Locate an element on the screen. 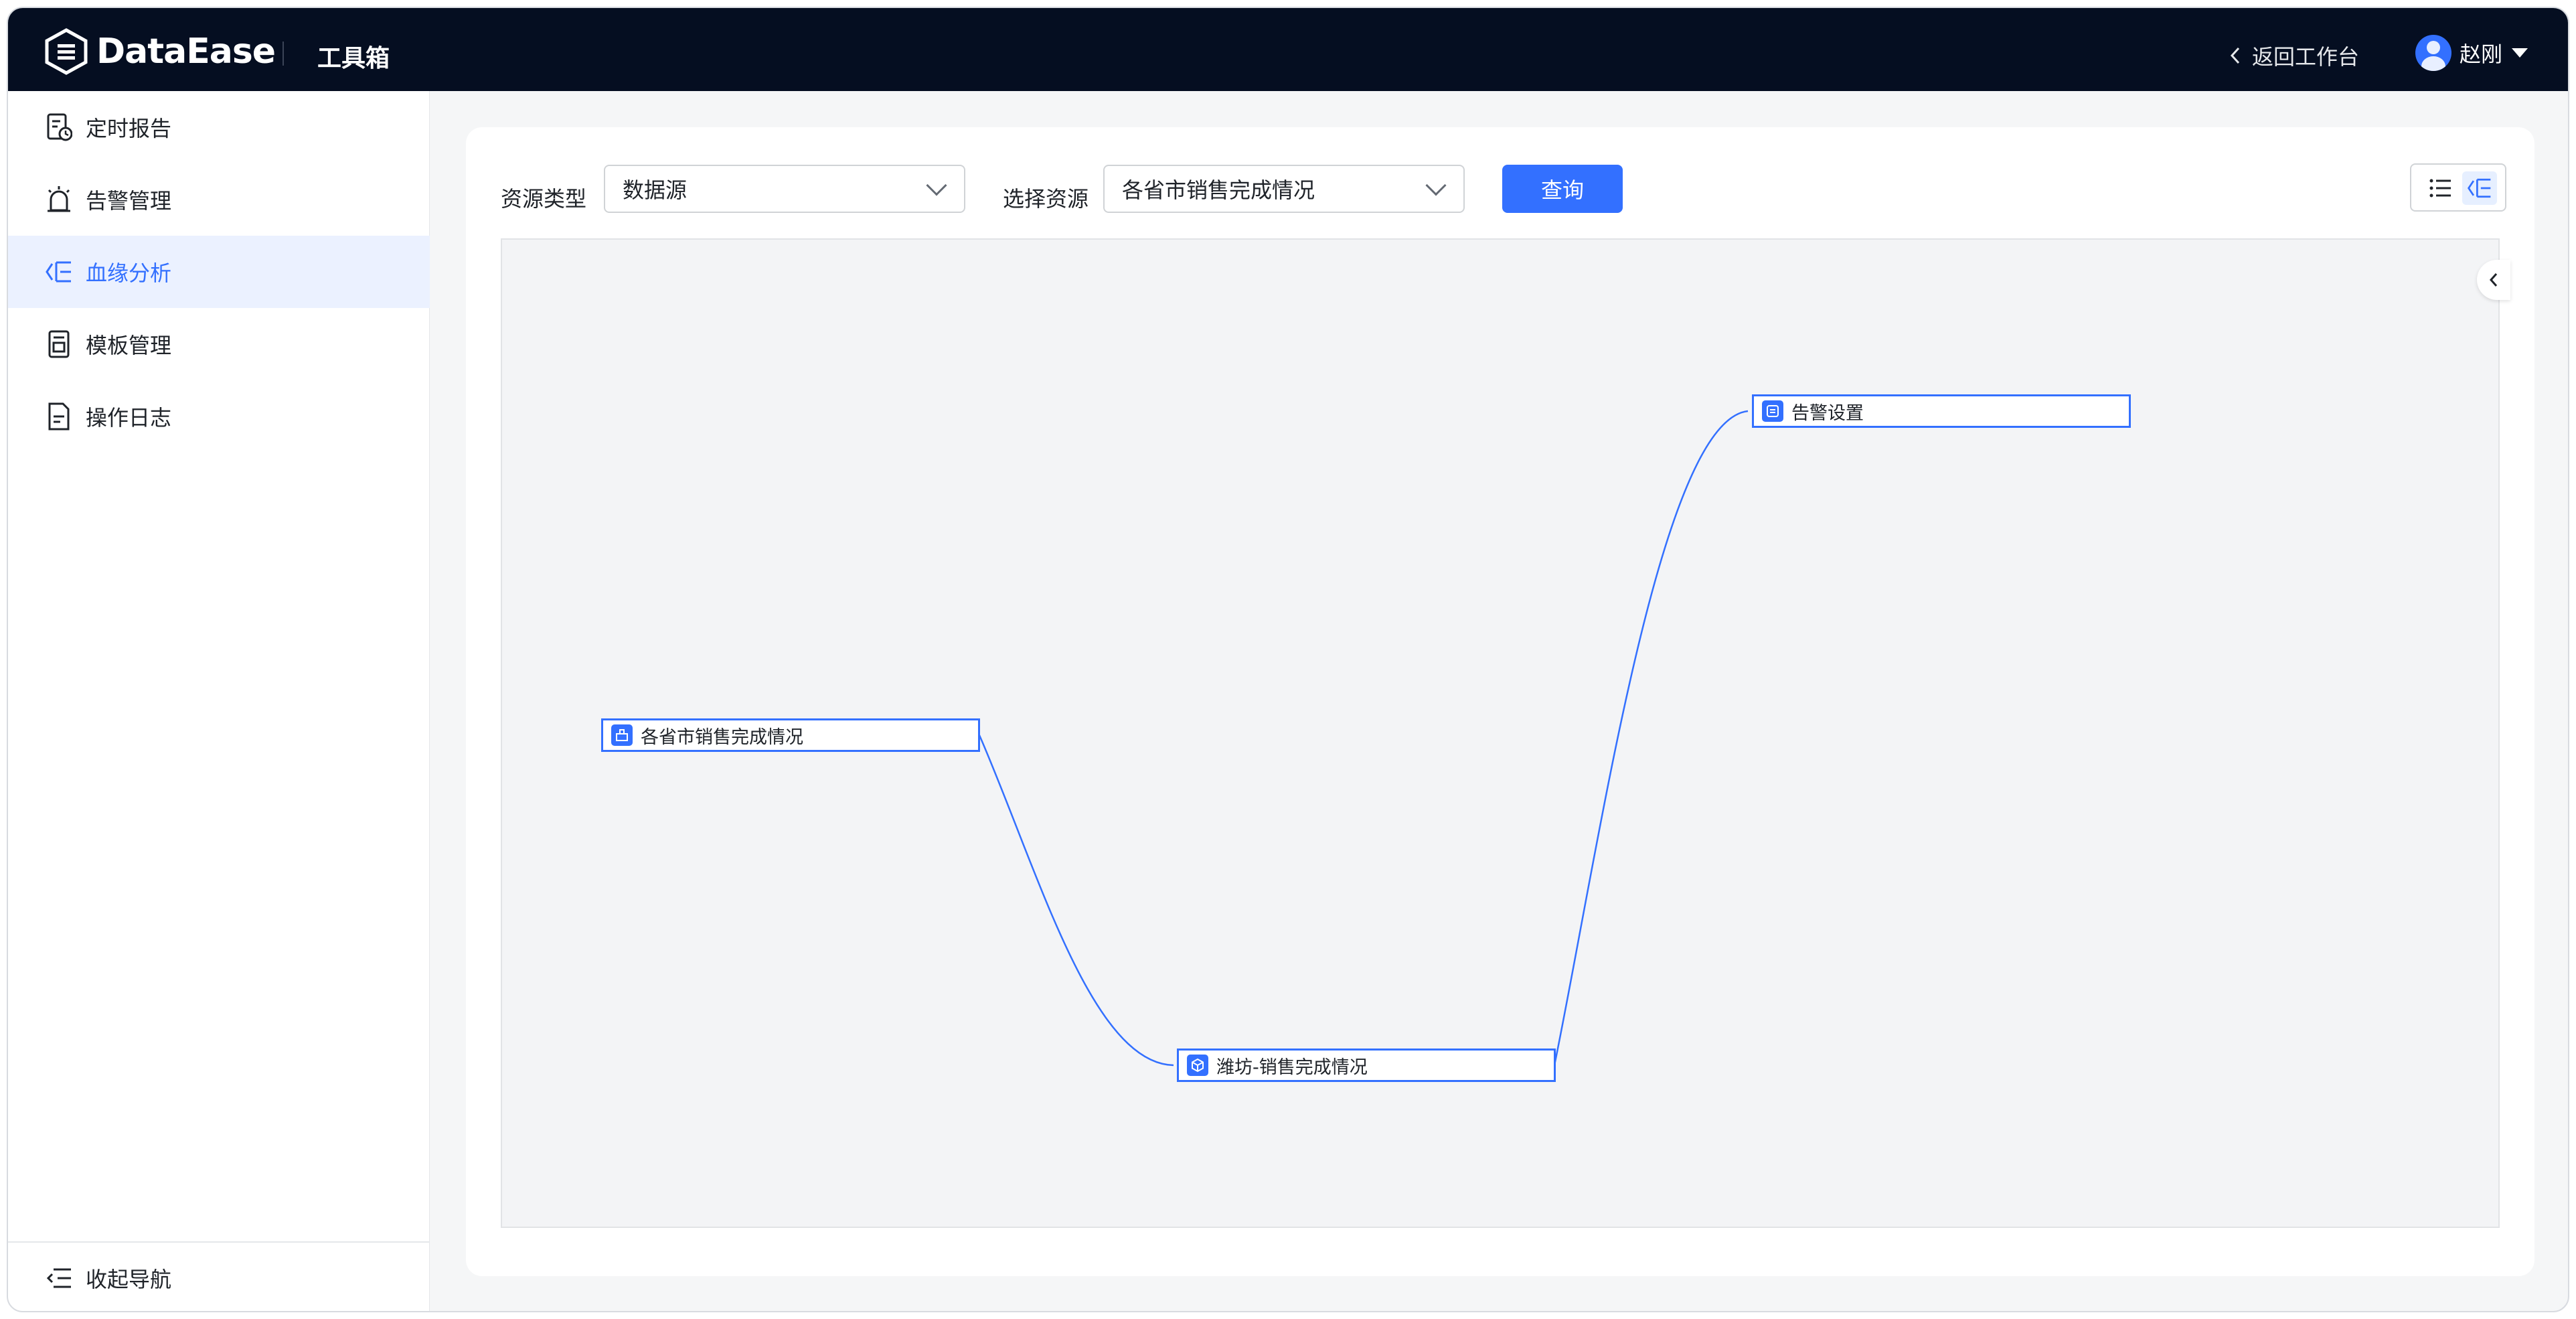 The width and height of the screenshot is (2576, 1319). collapse-nav-button: 收起导航 is located at coordinates (219, 1276).